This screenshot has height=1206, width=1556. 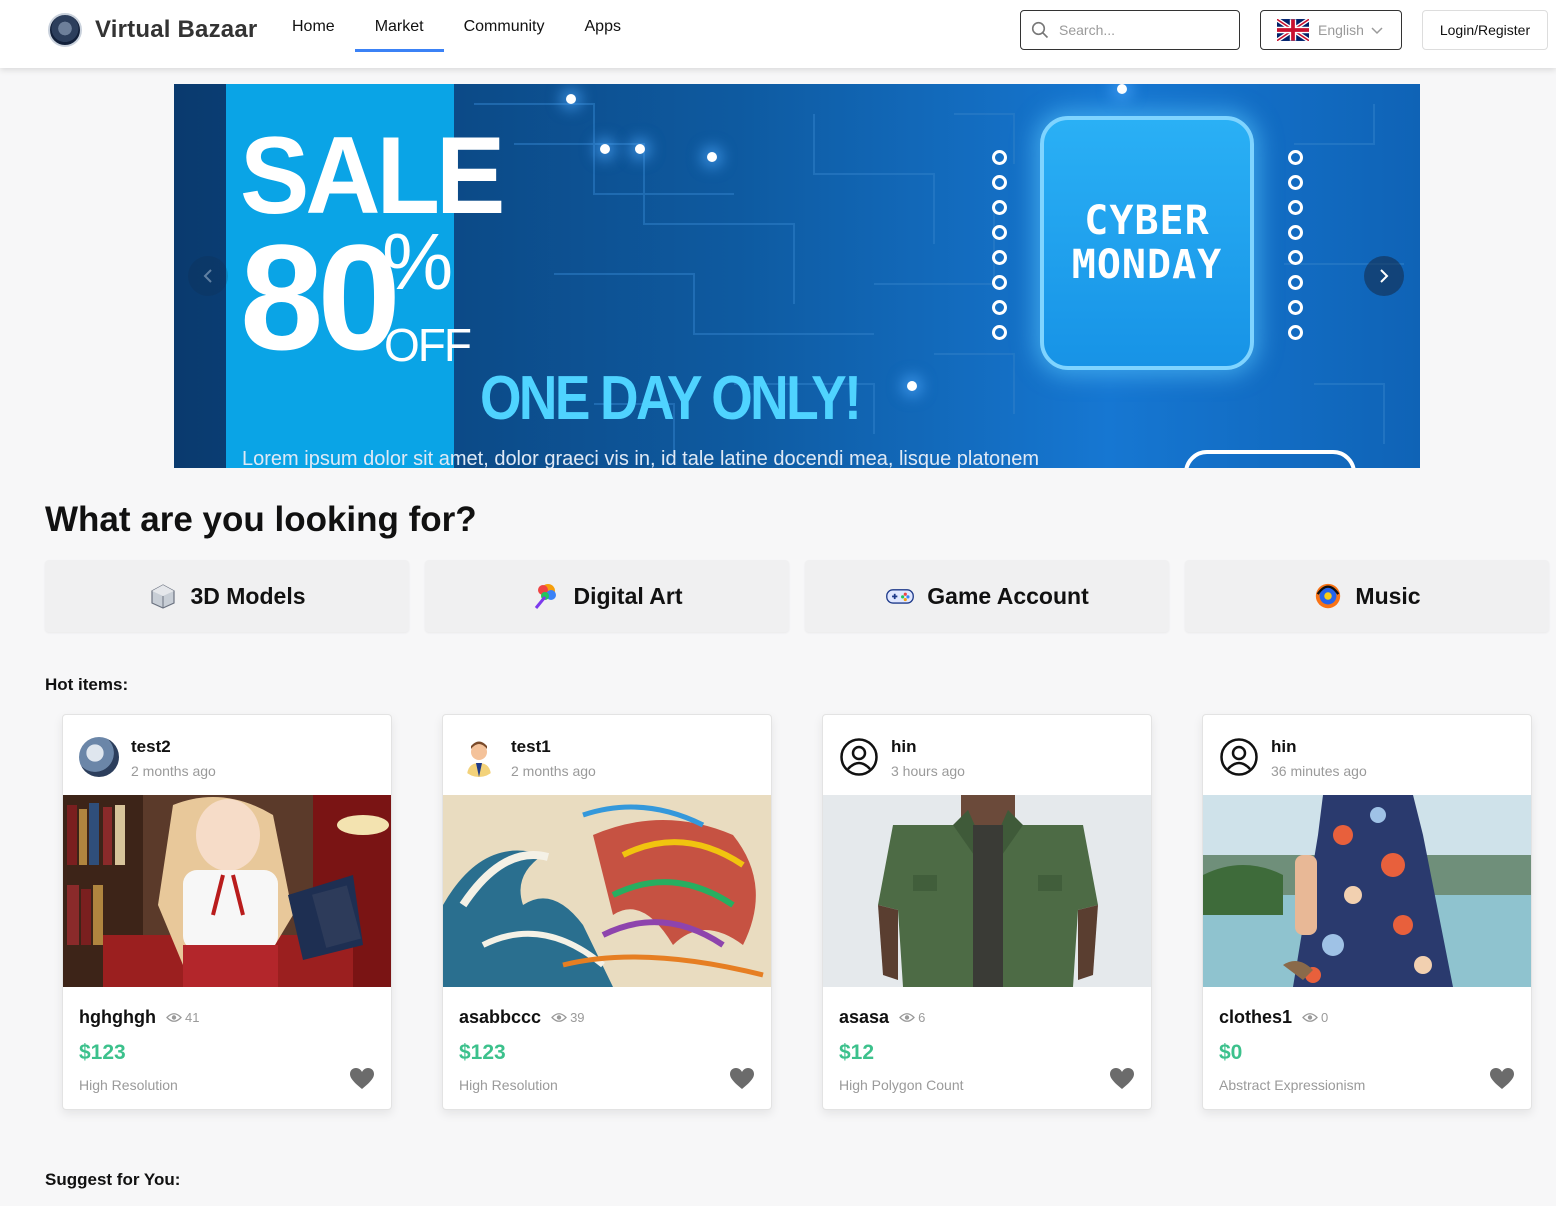 What do you see at coordinates (568, 1017) in the screenshot?
I see `view-count: 39` at bounding box center [568, 1017].